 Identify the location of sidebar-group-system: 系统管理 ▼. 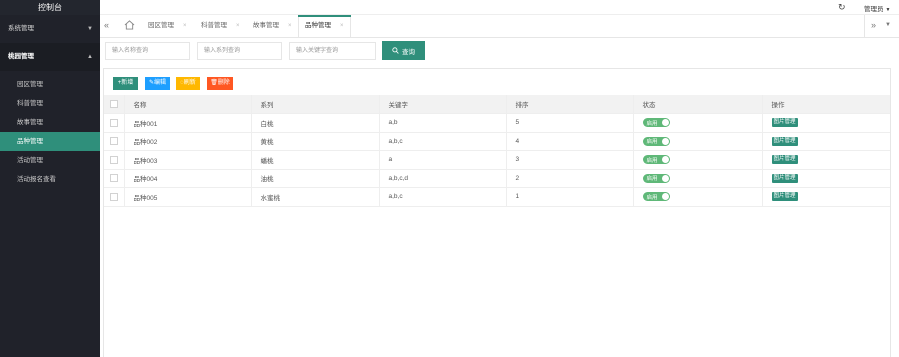
(50, 29).